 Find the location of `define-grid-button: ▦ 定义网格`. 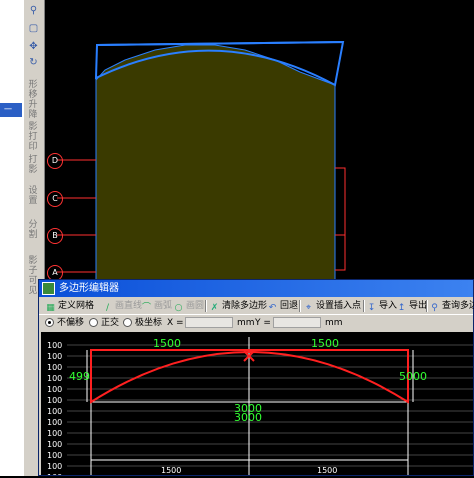

define-grid-button: ▦ 定义网格 is located at coordinates (69, 306).